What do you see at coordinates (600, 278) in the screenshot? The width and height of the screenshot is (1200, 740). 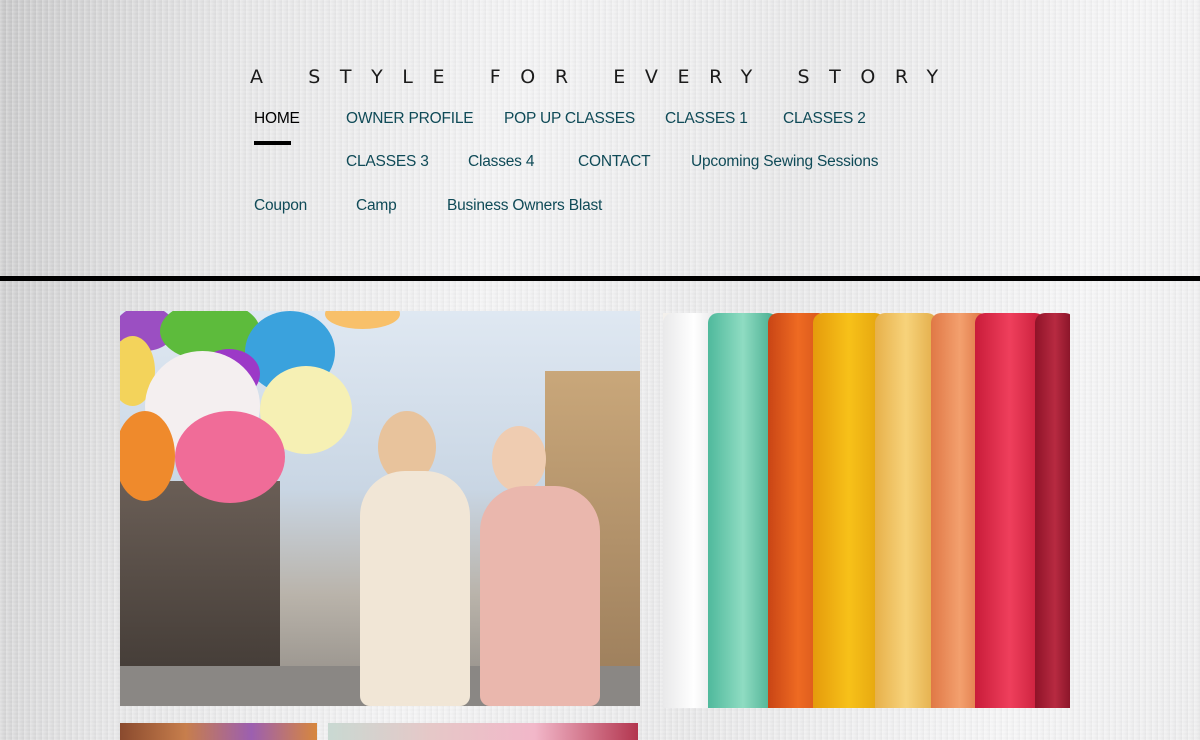 I see `header-divider` at bounding box center [600, 278].